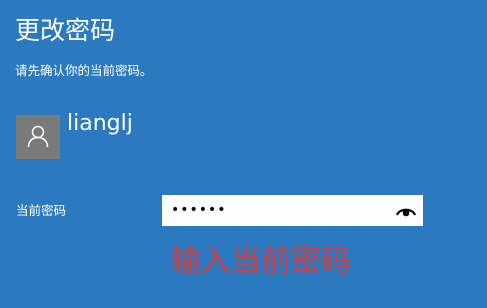 The width and height of the screenshot is (487, 308). Describe the element at coordinates (100, 123) in the screenshot. I see `username: lianglj` at that location.